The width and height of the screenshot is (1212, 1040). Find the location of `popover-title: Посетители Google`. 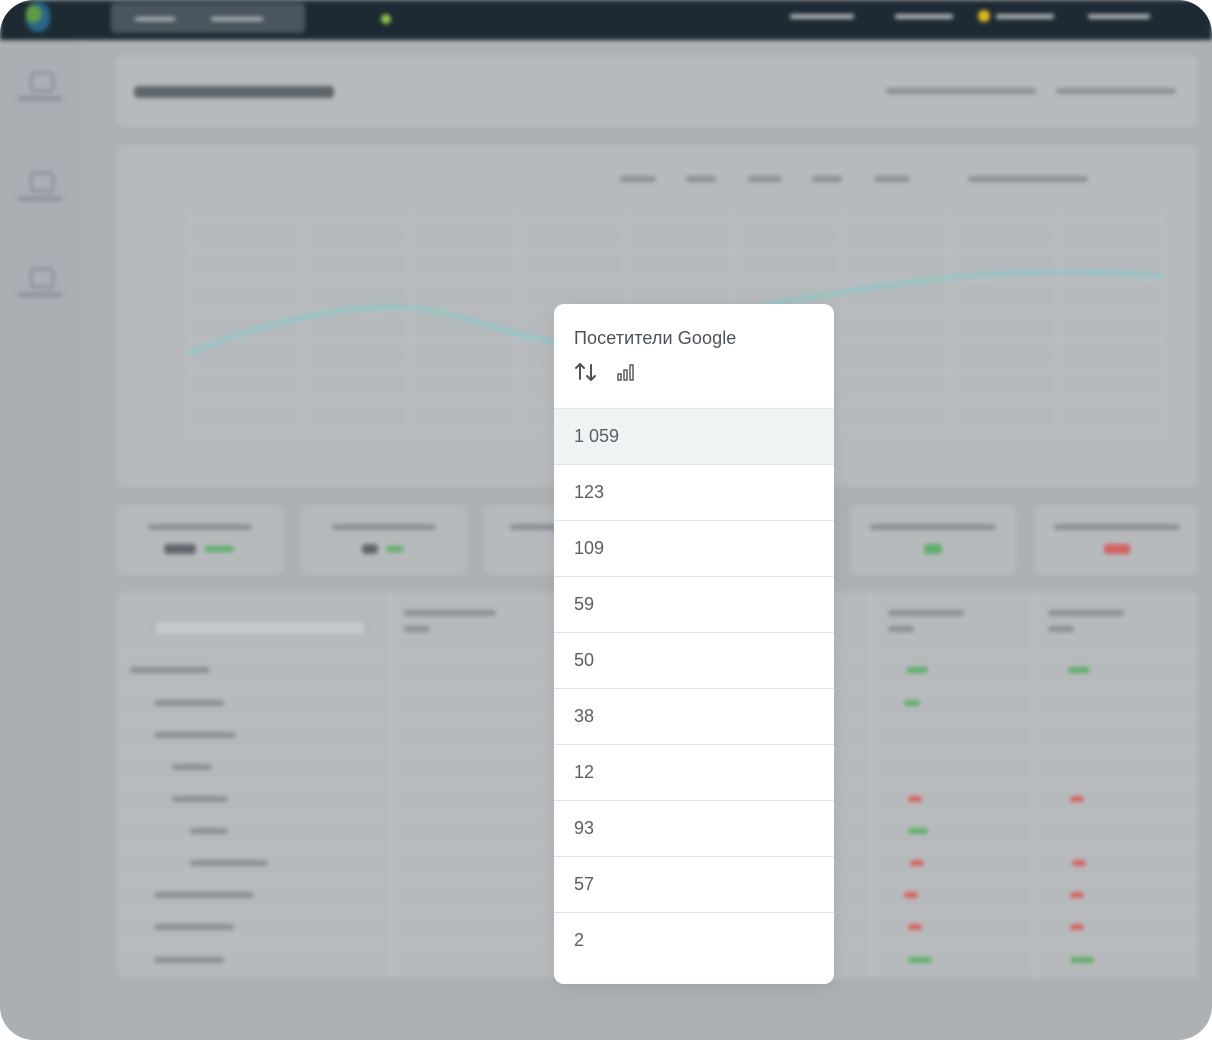

popover-title: Посетители Google is located at coordinates (655, 338).